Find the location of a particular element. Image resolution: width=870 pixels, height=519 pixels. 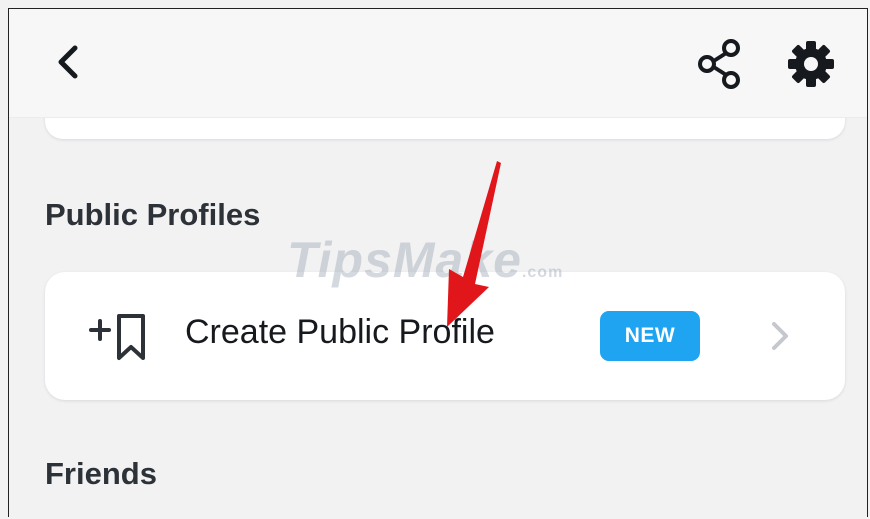

chevron-right-icon is located at coordinates (780, 336).